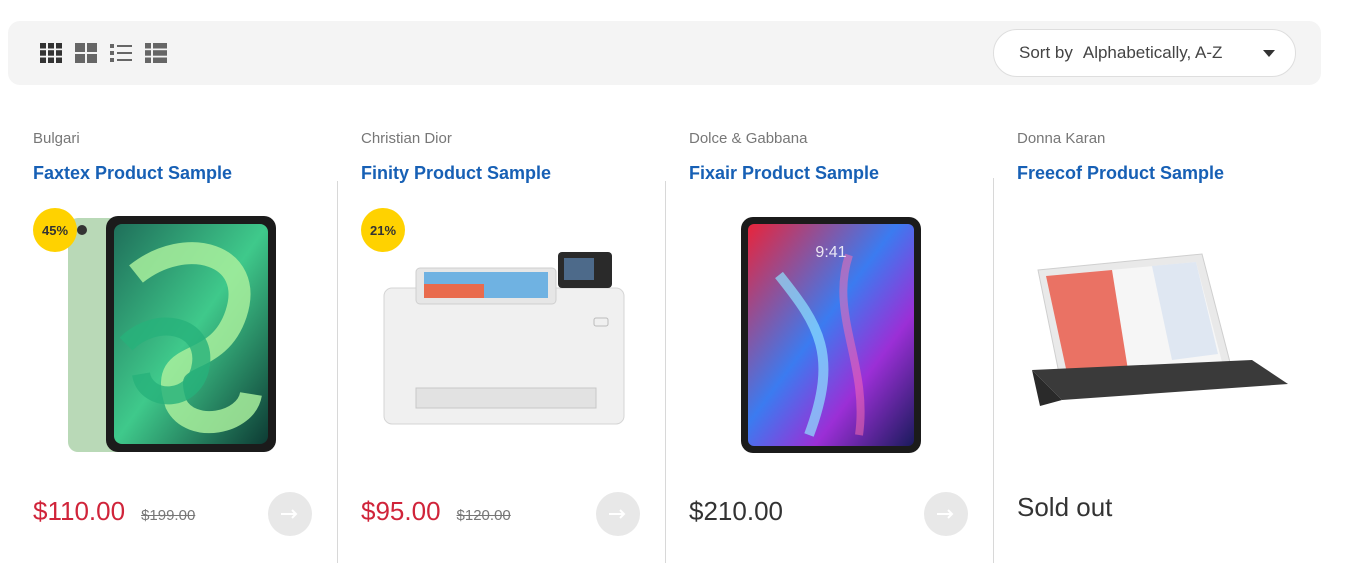 The width and height of the screenshot is (1345, 563). I want to click on sort-value: Alphabetically, A-Z, so click(1152, 52).